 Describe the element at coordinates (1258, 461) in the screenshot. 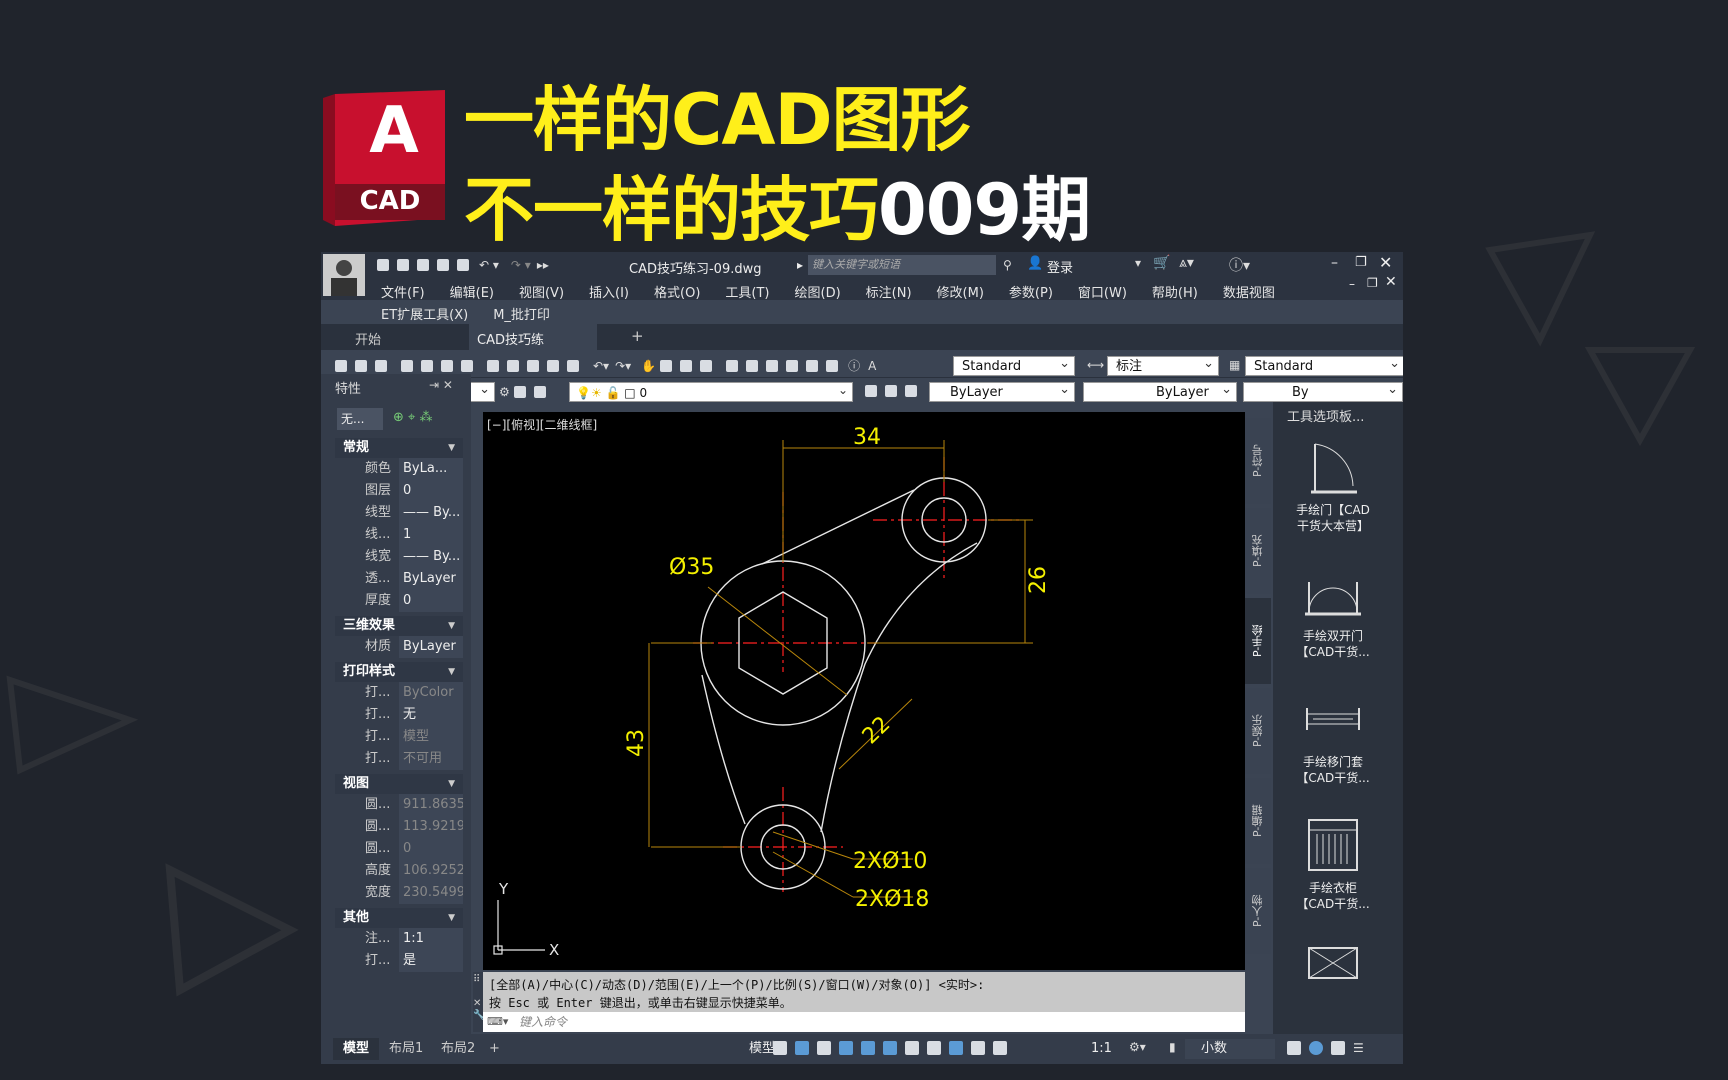

I see `palette-tab-symbol: P-符号` at that location.